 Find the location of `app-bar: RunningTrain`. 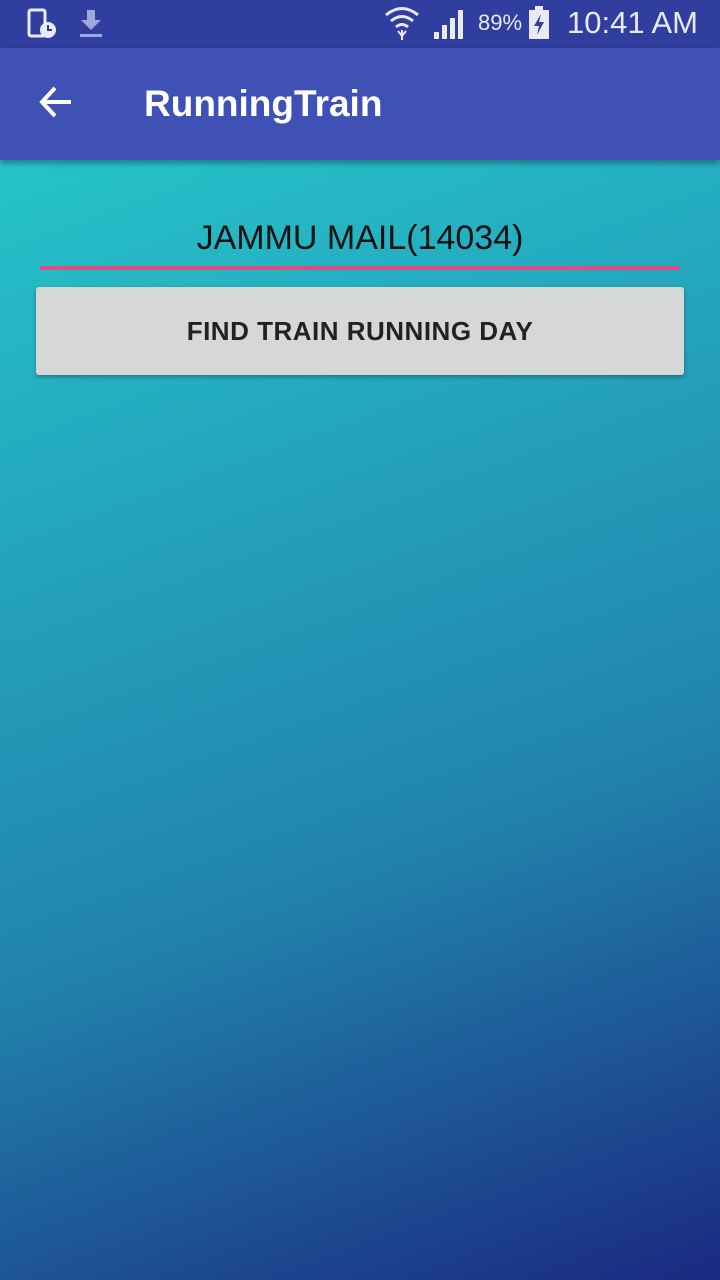

app-bar: RunningTrain is located at coordinates (360, 104).